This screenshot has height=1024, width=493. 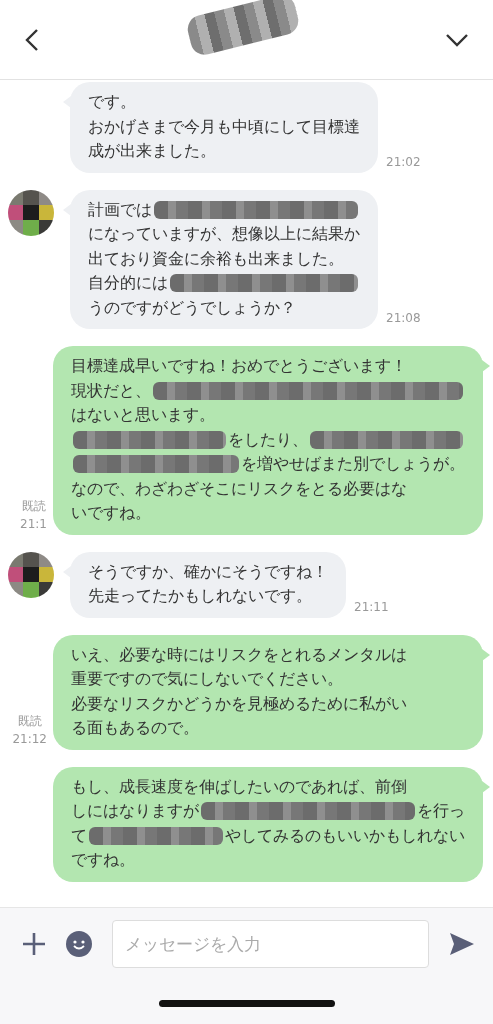 I want to click on message-text: もし、成長速度を伸ばしたいのであれば、前倒, so click(x=239, y=786).